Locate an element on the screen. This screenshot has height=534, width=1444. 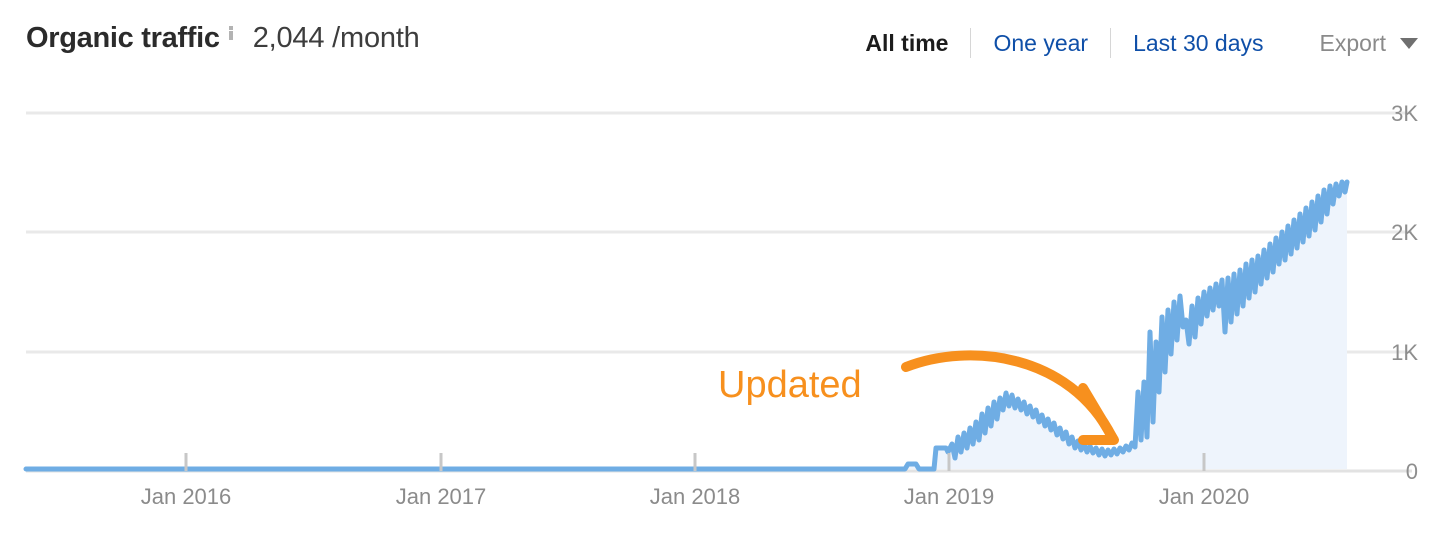
xtick-label: Jan 2019 is located at coordinates (949, 496).